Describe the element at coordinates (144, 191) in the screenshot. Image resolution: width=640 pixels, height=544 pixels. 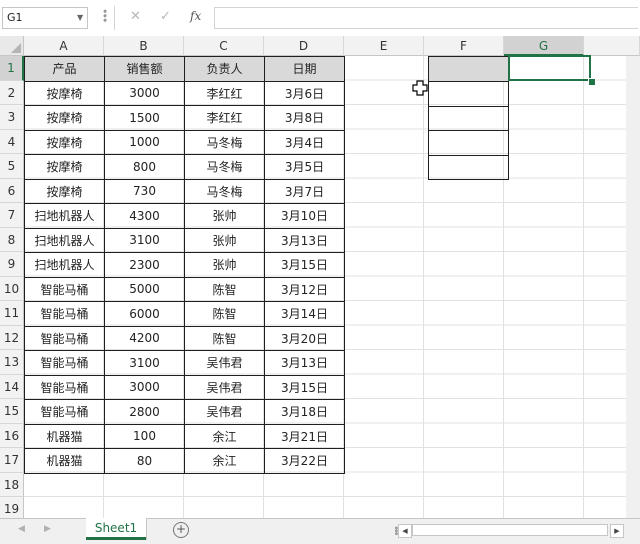
I see `table-cell: 730` at that location.